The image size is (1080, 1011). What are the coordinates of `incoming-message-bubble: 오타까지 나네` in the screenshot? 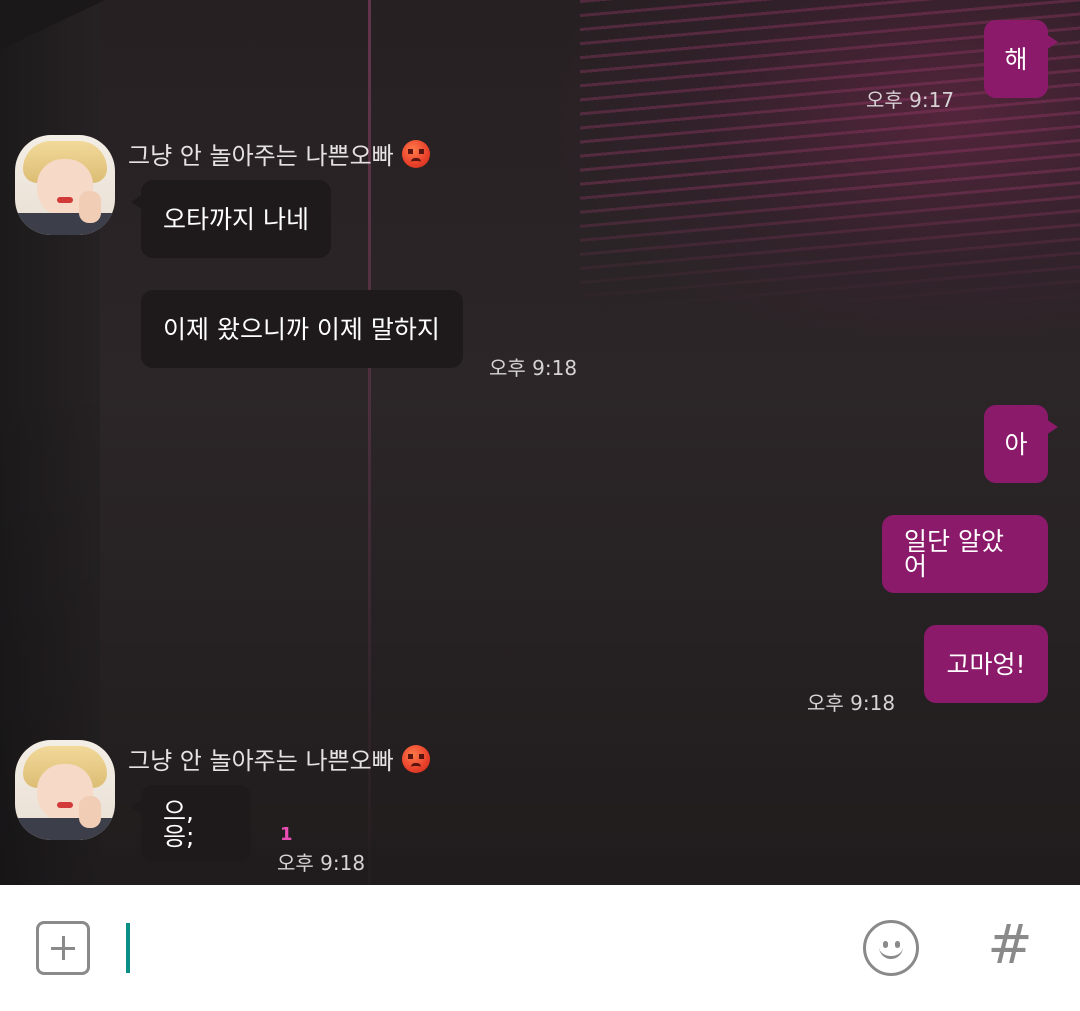 It's located at (231, 219).